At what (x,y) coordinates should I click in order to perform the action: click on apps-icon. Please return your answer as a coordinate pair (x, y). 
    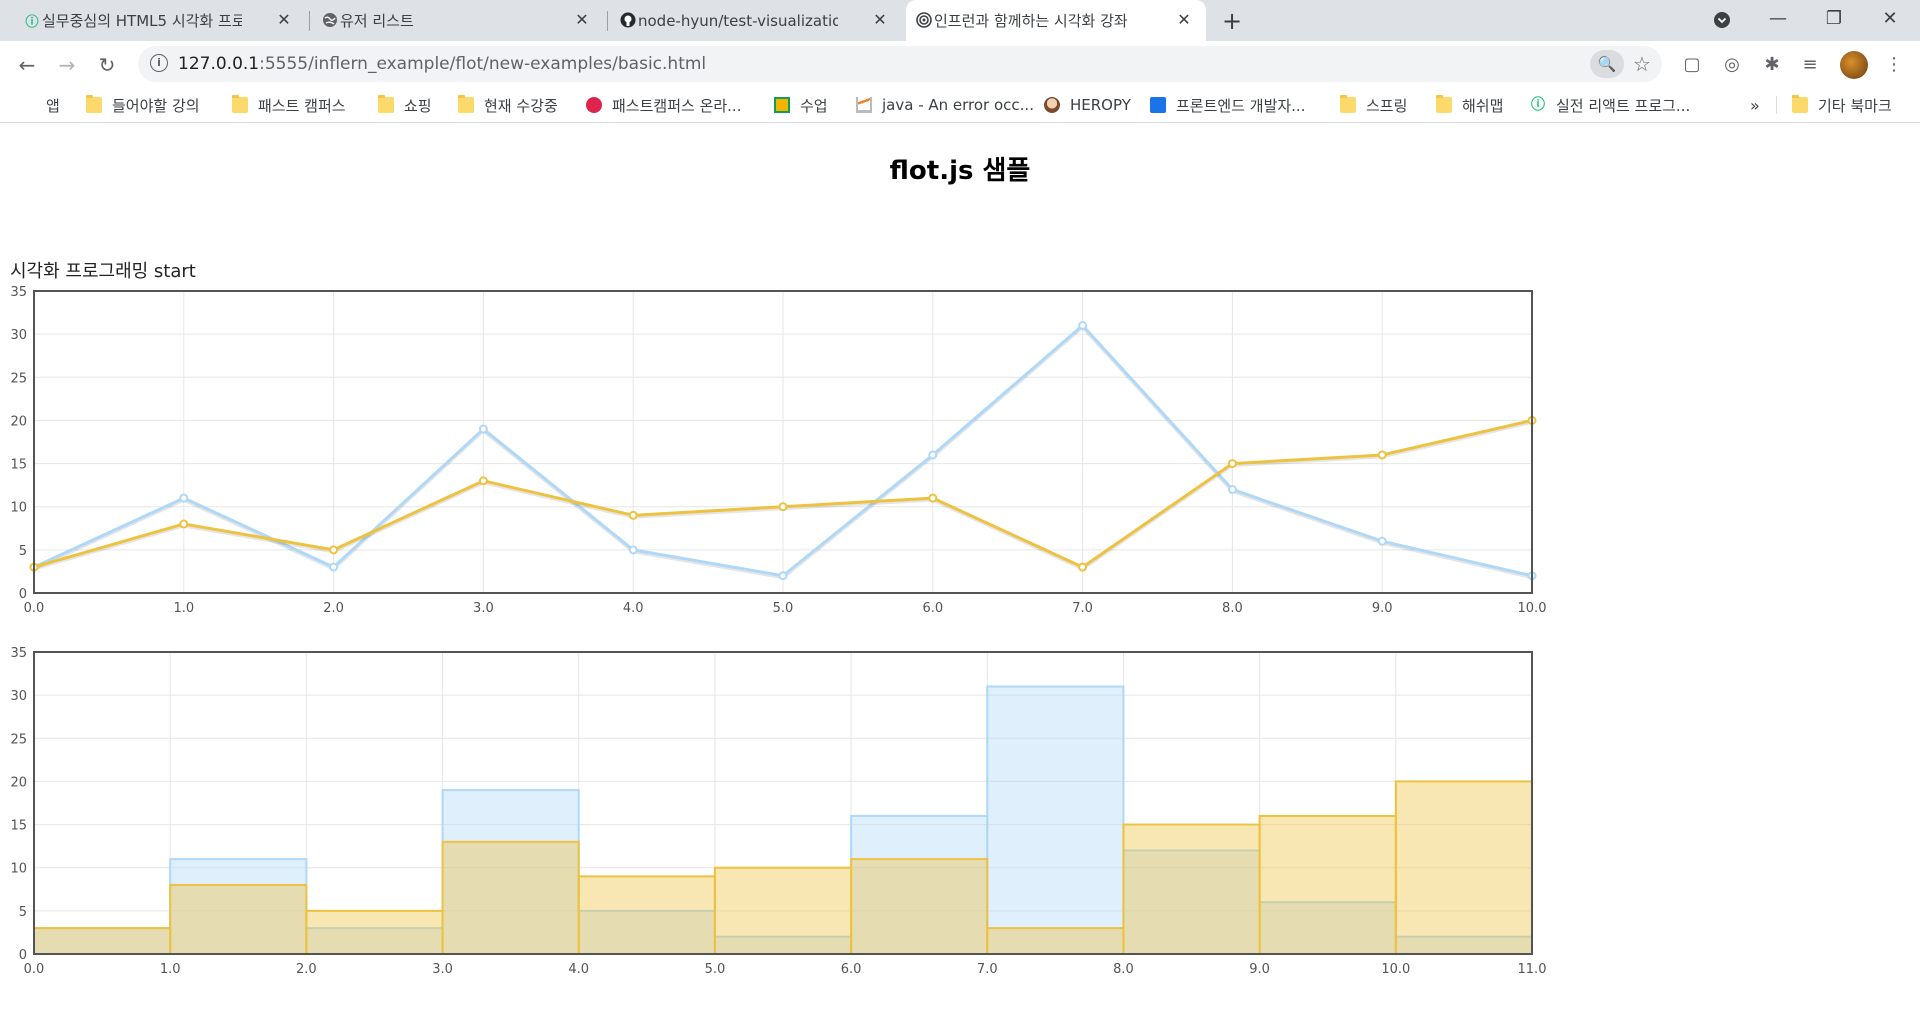
    Looking at the image, I should click on (28, 105).